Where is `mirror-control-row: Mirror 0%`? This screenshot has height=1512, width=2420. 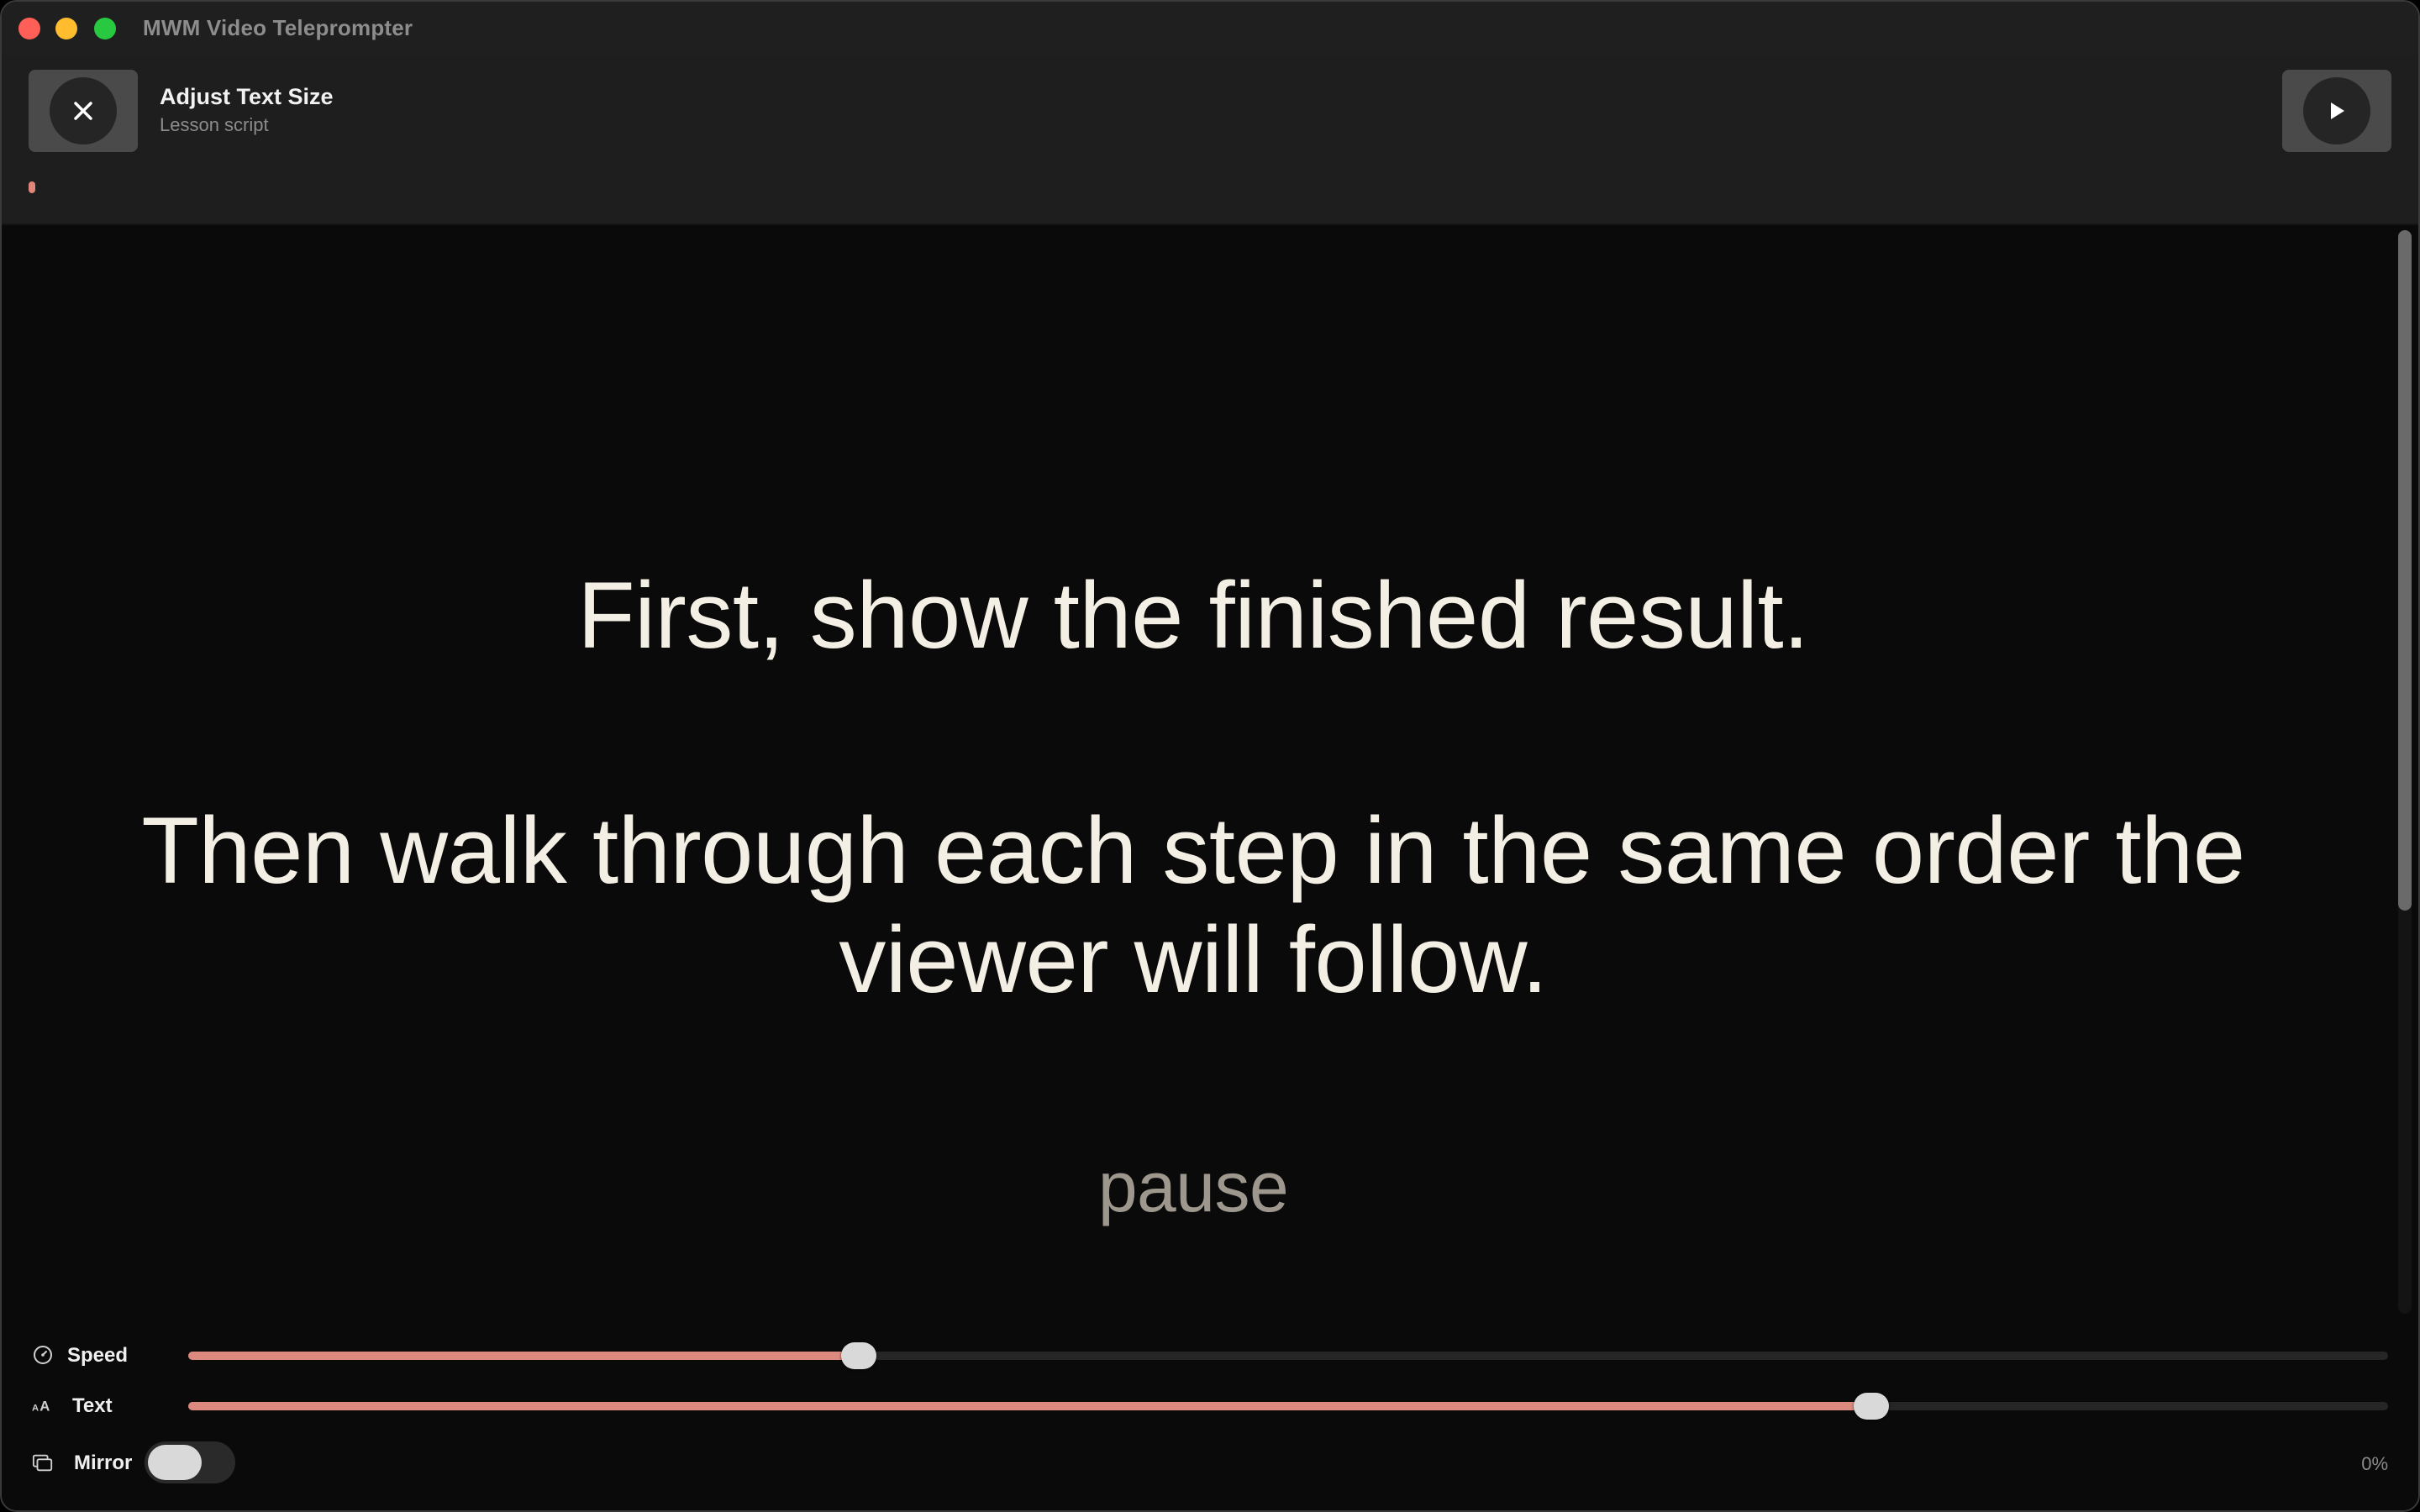
mirror-control-row: Mirror 0% is located at coordinates (1210, 1462).